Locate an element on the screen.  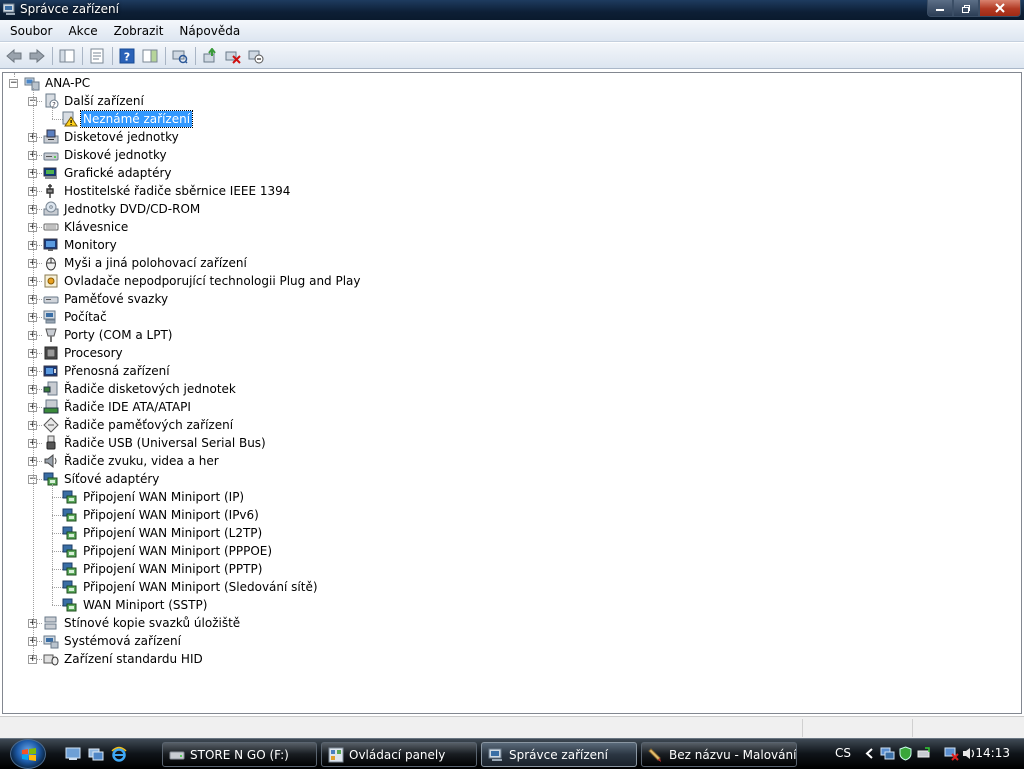
tree-node-nezname-zarizeni: Neznámé zařízení is located at coordinates (128, 119).